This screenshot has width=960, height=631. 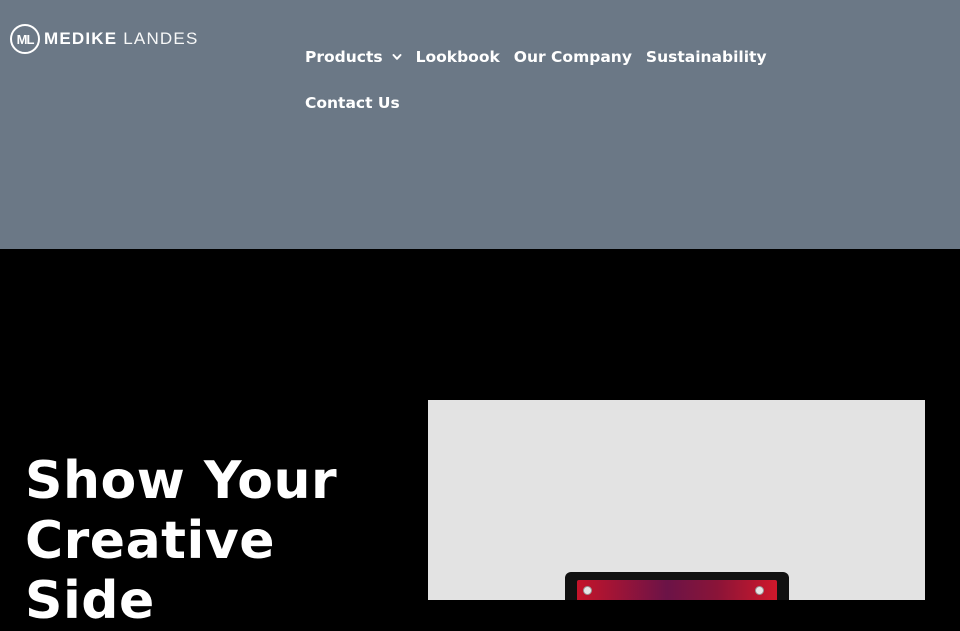 I want to click on nav-item-label: Lookbook, so click(x=457, y=57).